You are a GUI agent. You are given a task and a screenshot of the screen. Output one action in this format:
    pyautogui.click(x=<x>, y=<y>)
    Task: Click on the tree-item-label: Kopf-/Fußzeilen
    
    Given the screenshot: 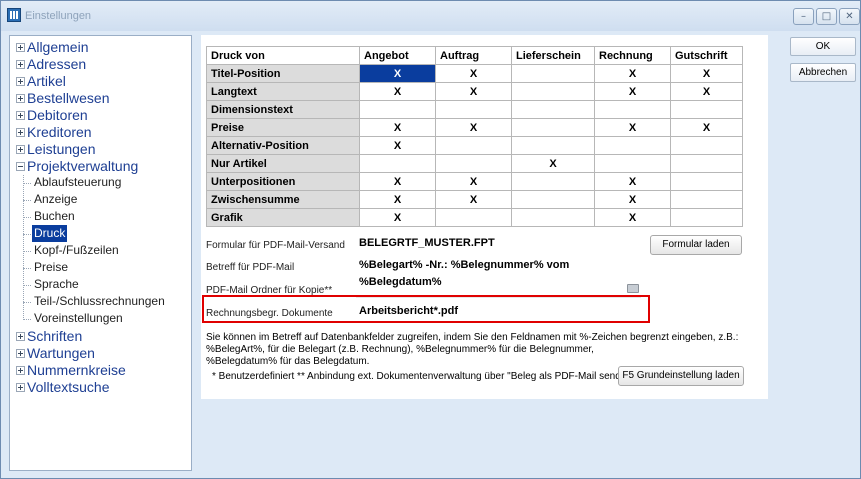 What is the action you would take?
    pyautogui.click(x=76, y=250)
    